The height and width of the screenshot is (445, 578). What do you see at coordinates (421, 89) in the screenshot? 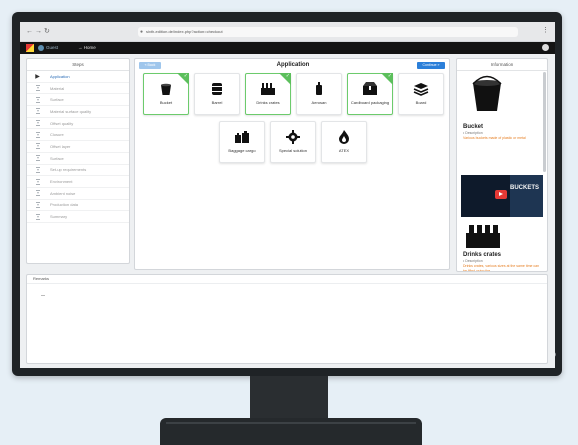
I see `board-stack-icon` at bounding box center [421, 89].